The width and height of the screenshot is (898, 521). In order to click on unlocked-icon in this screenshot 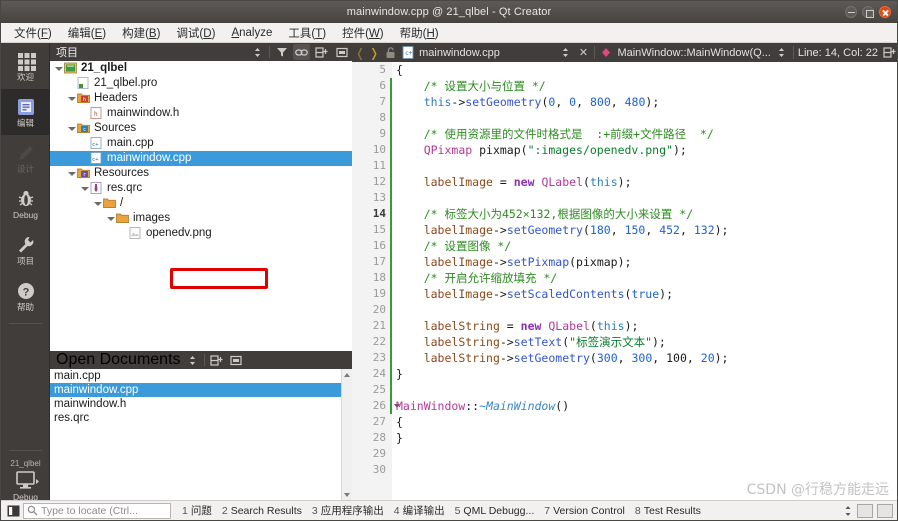, I will do `click(390, 52)`.